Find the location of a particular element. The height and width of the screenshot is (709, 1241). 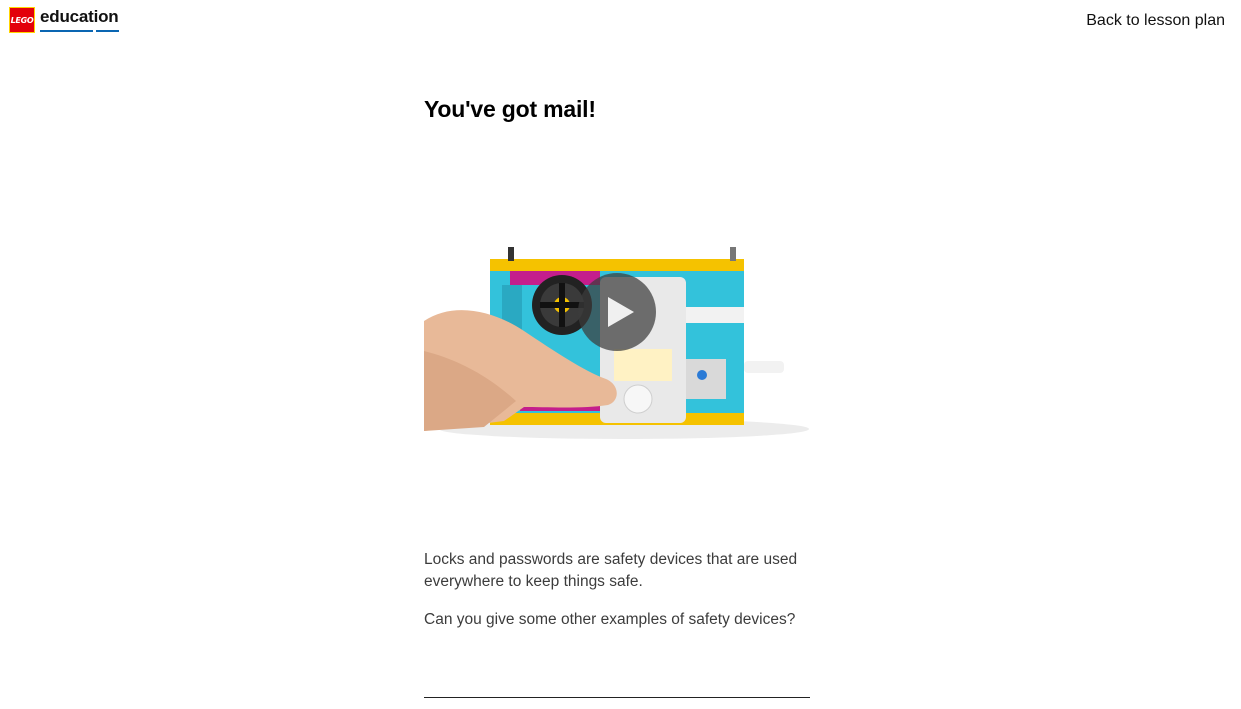

video-player is located at coordinates (617, 341).